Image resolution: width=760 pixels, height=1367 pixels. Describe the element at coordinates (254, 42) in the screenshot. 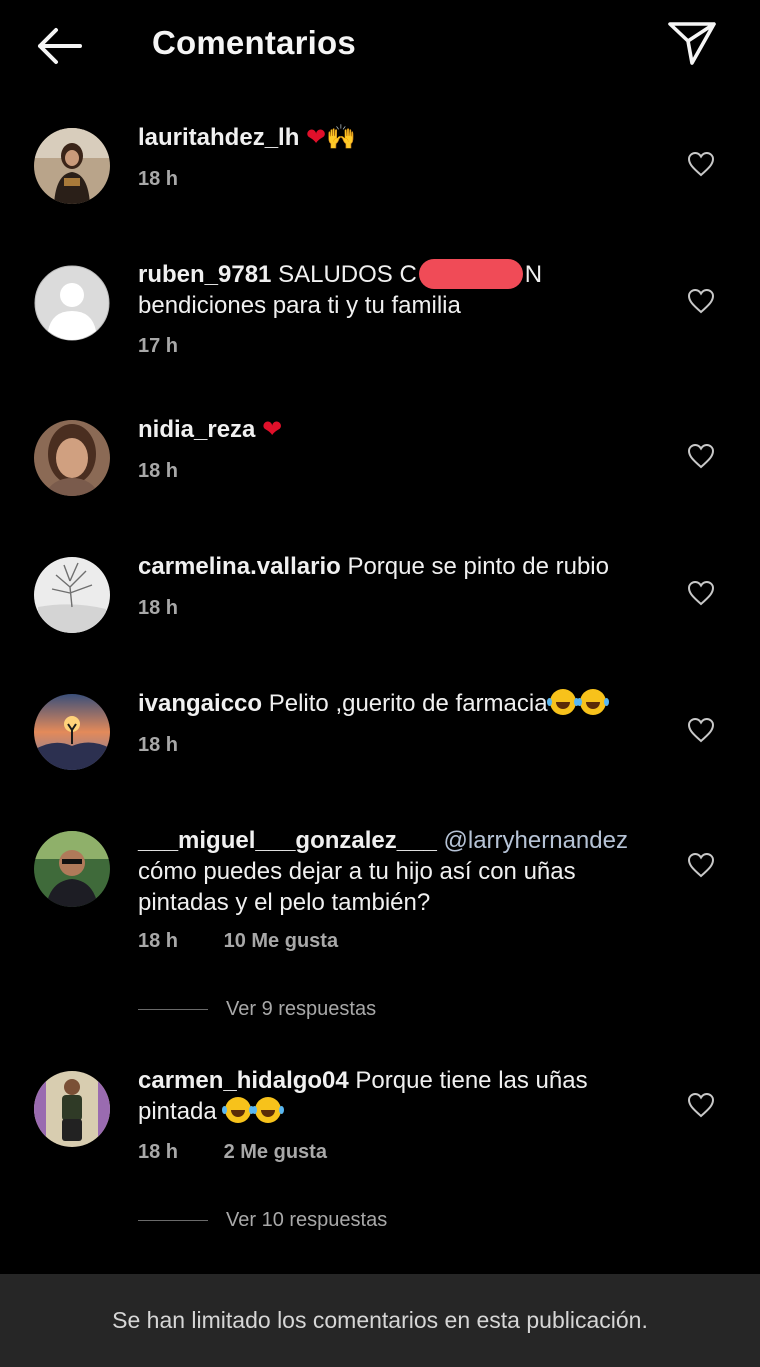

I see `page-title: Comentarios` at that location.